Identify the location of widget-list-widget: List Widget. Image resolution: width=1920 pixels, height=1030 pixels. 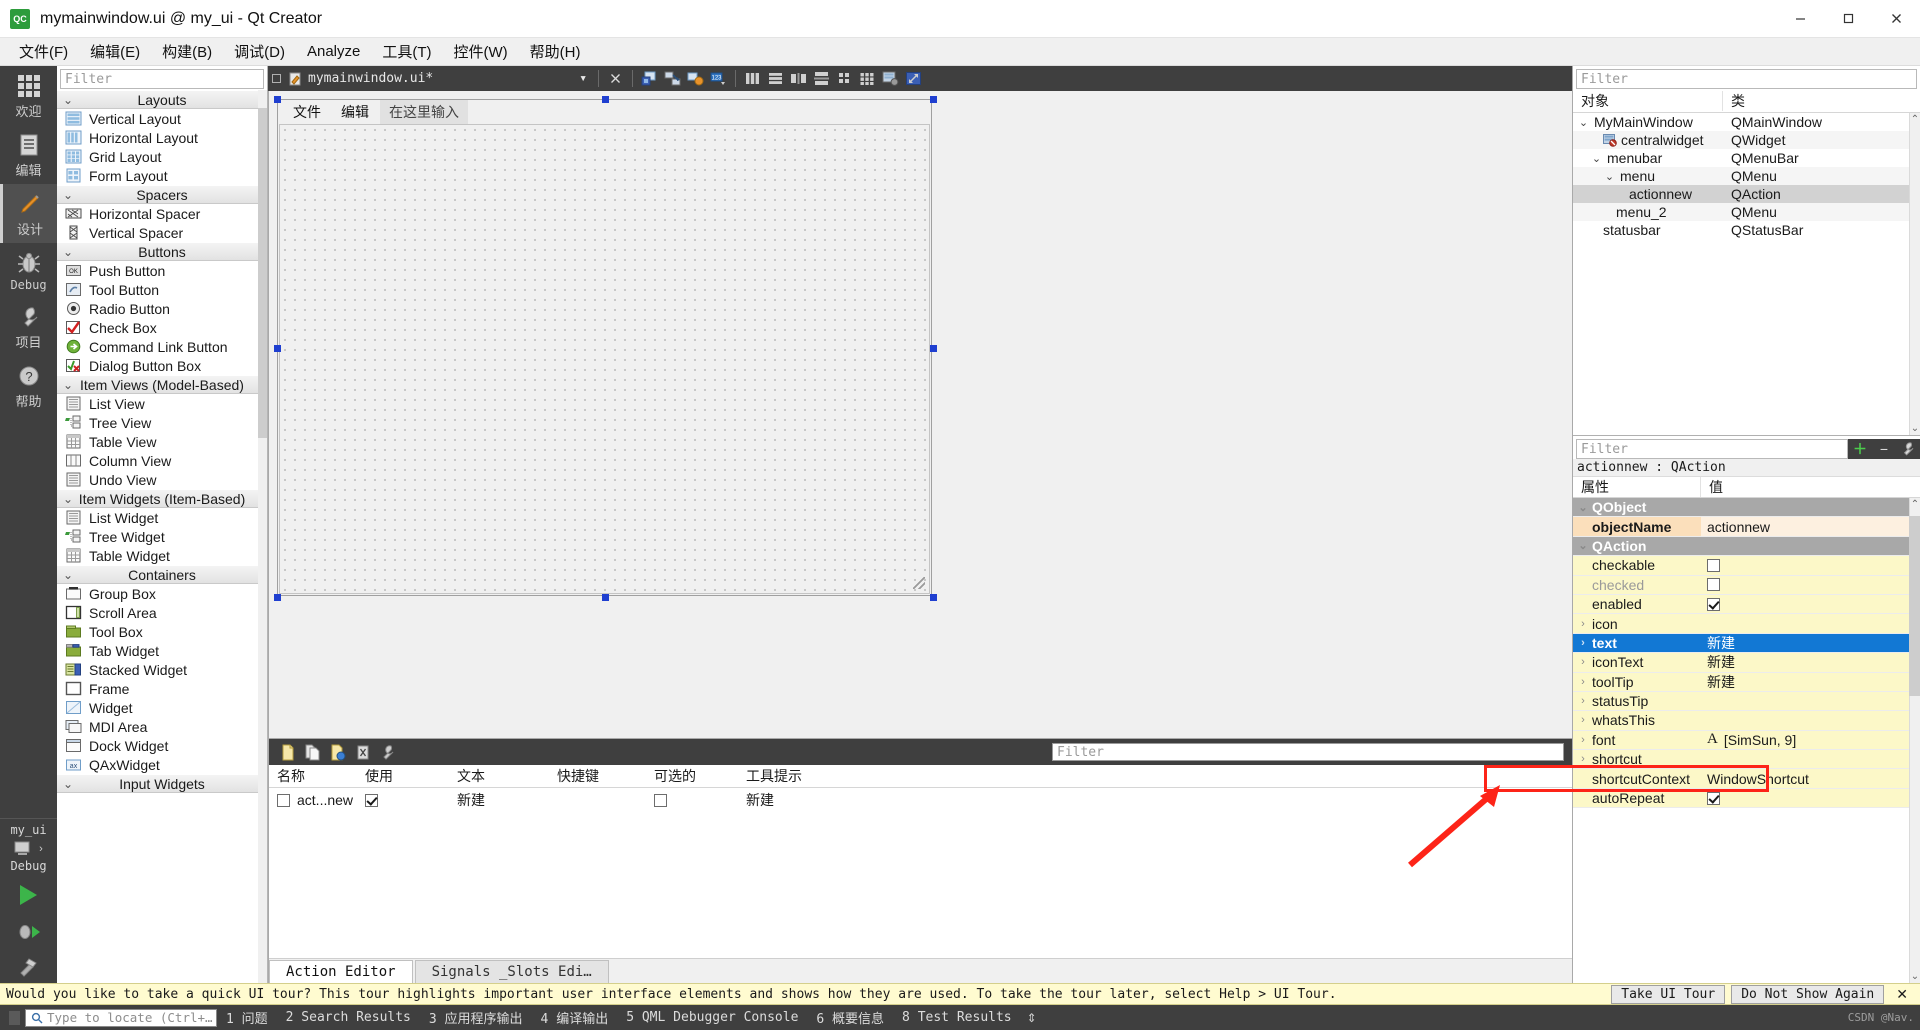
(162, 517).